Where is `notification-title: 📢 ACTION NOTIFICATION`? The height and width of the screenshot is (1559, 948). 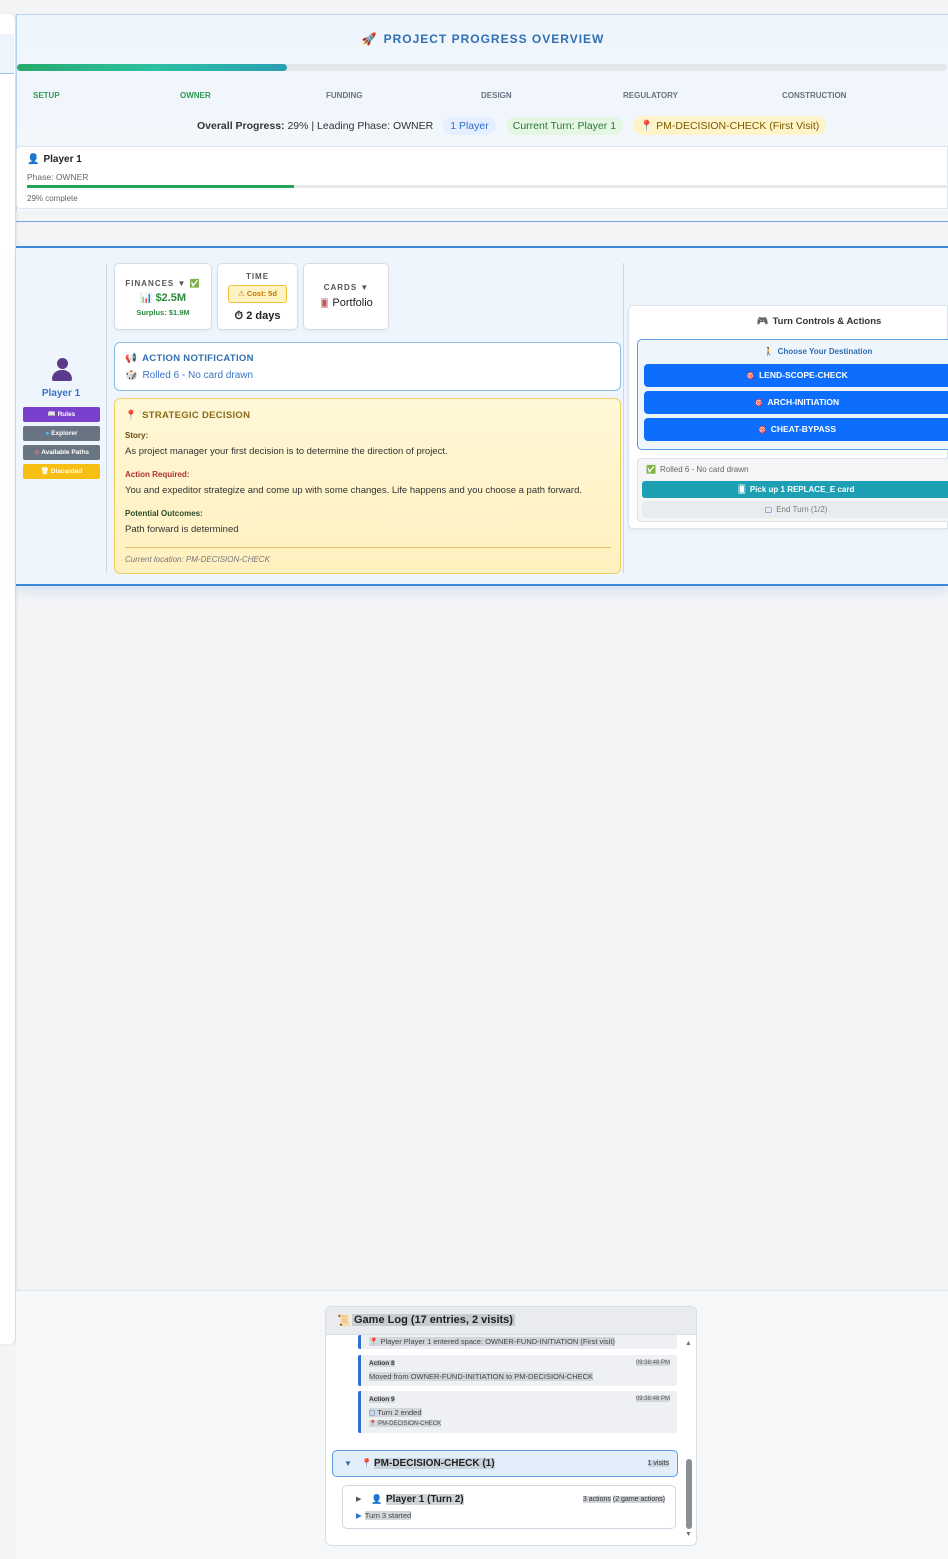
notification-title: 📢 ACTION NOTIFICATION is located at coordinates (189, 358).